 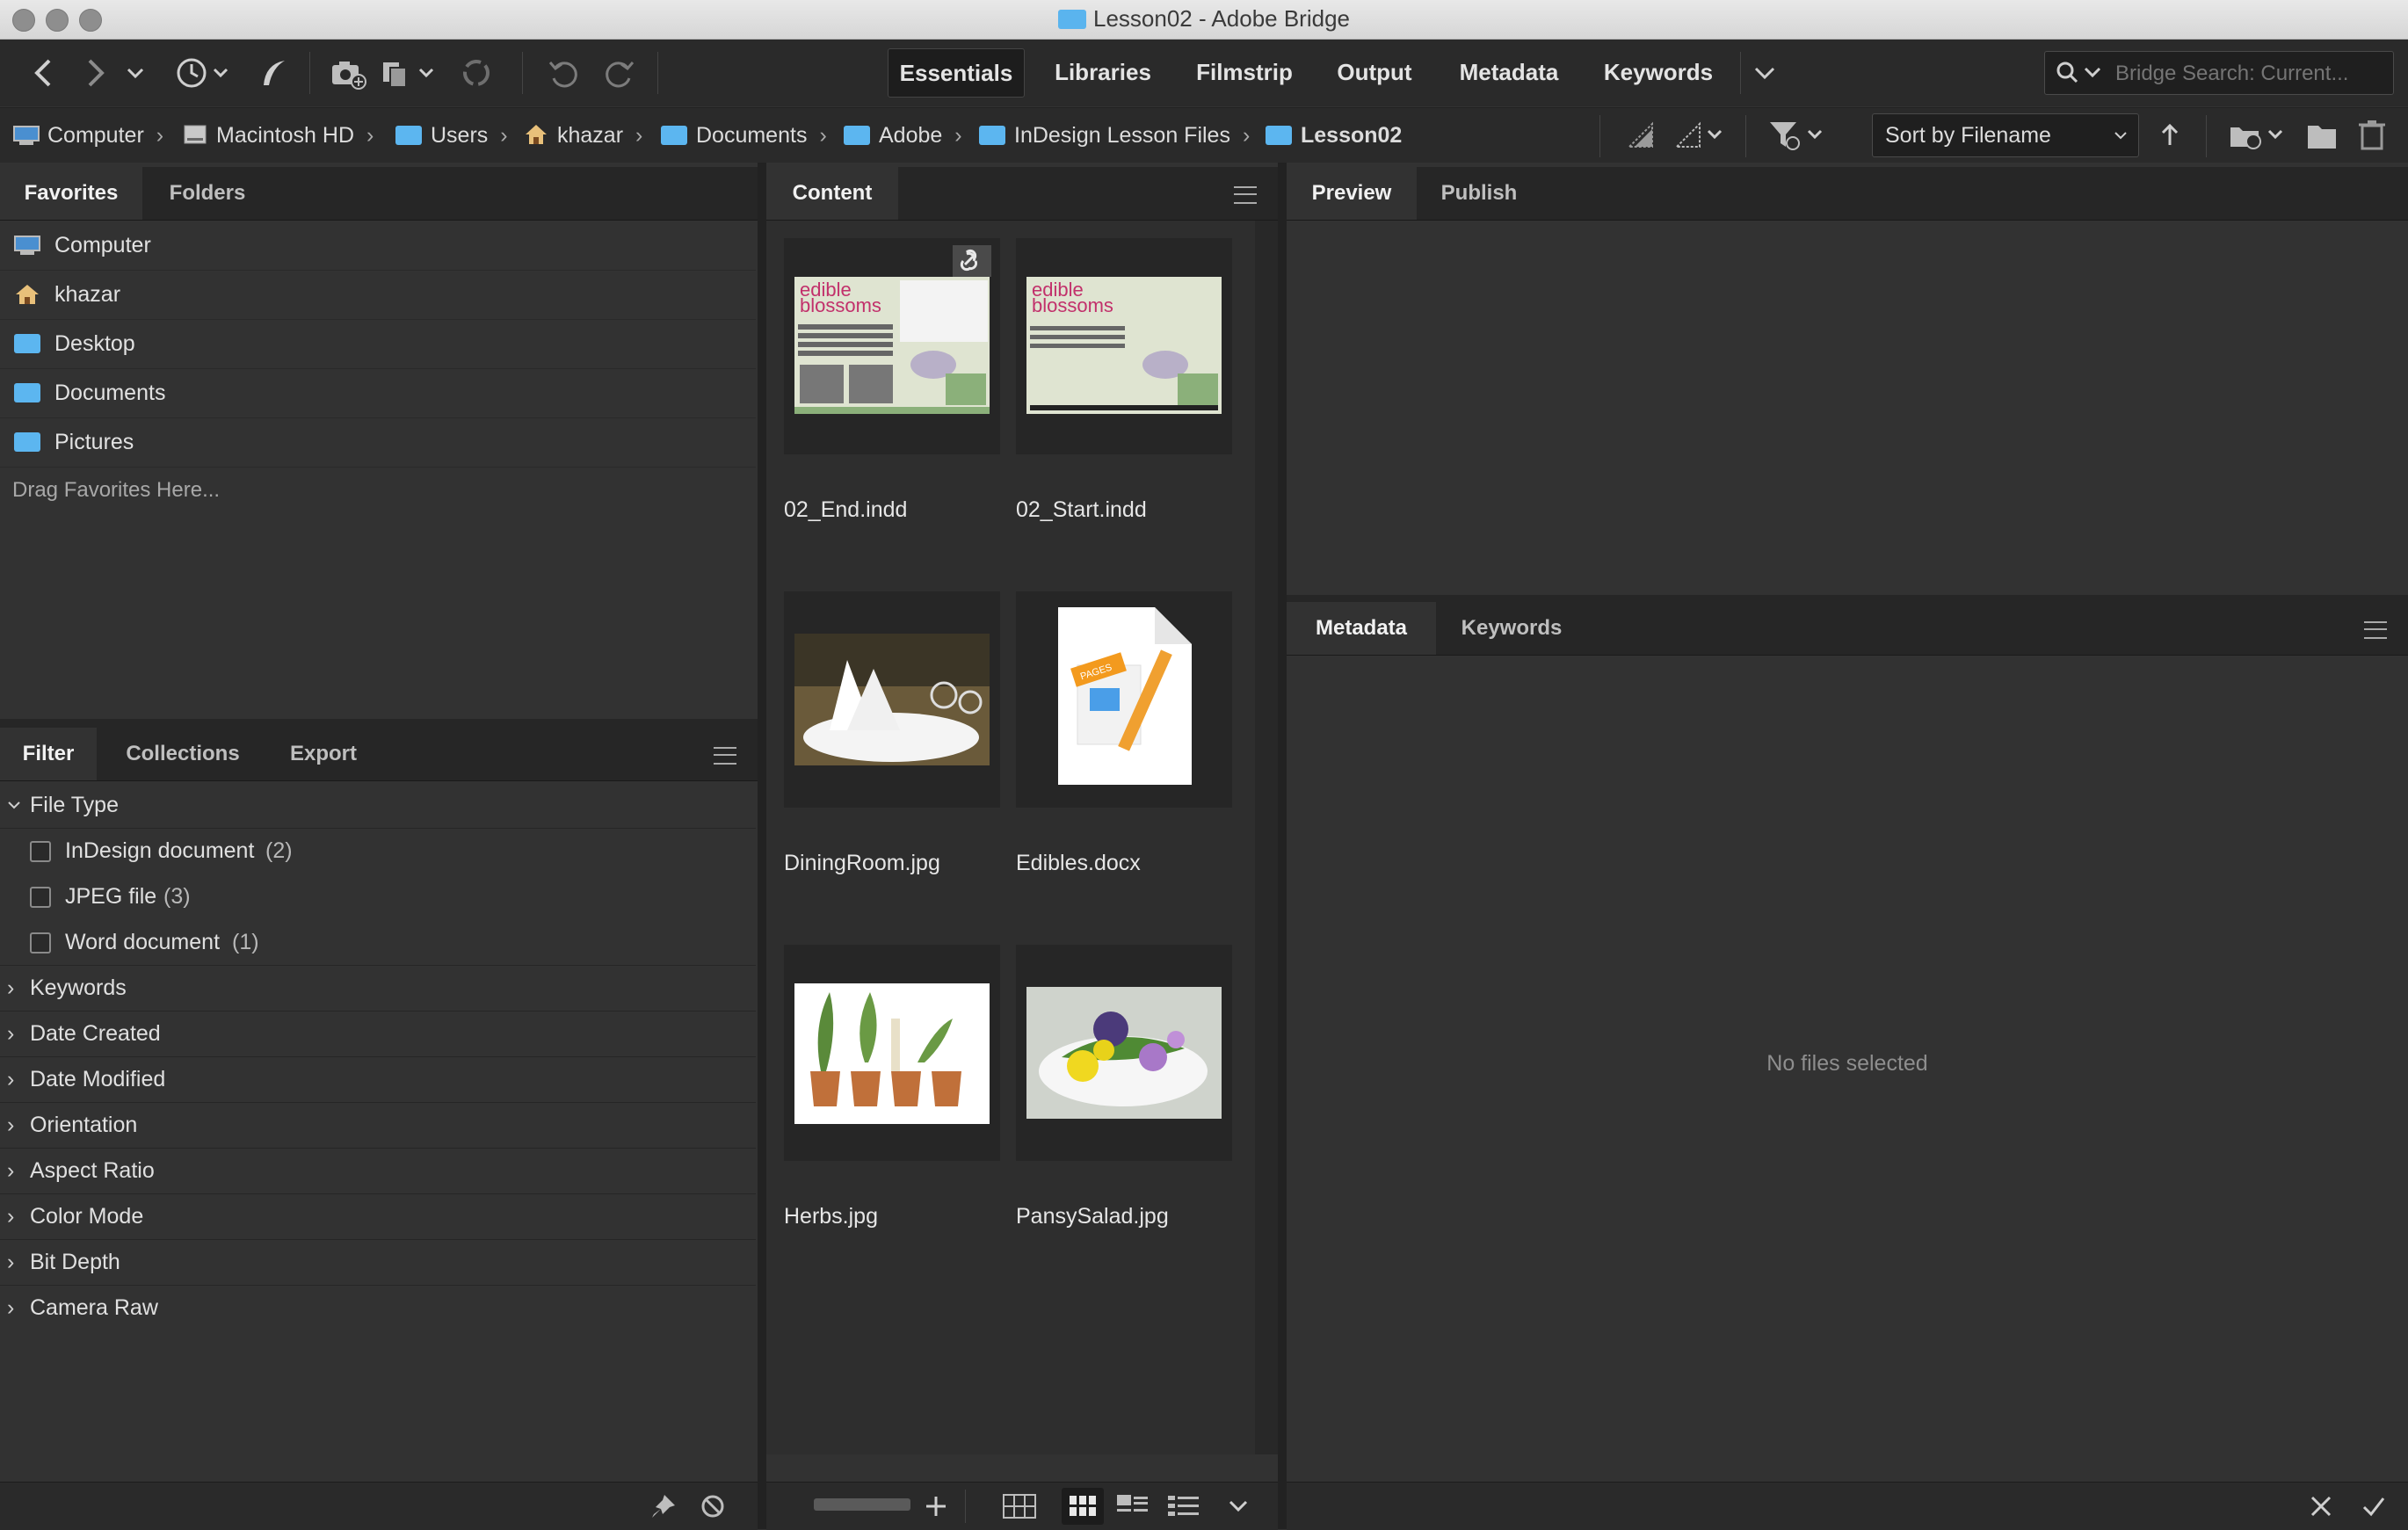 What do you see at coordinates (2080, 73) in the screenshot?
I see `search-icon` at bounding box center [2080, 73].